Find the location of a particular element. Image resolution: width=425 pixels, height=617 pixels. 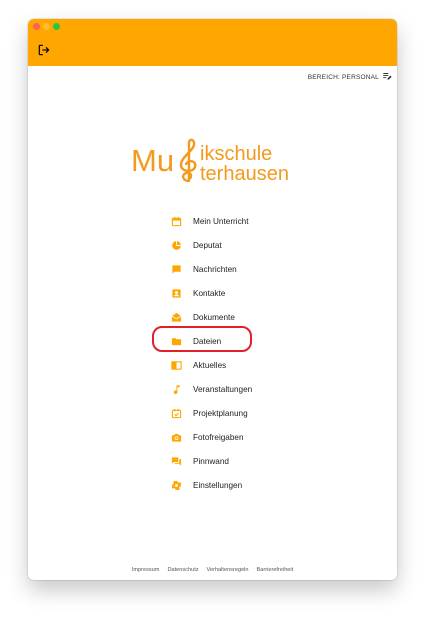

menu-item-label: Veranstaltungen is located at coordinates (223, 389).